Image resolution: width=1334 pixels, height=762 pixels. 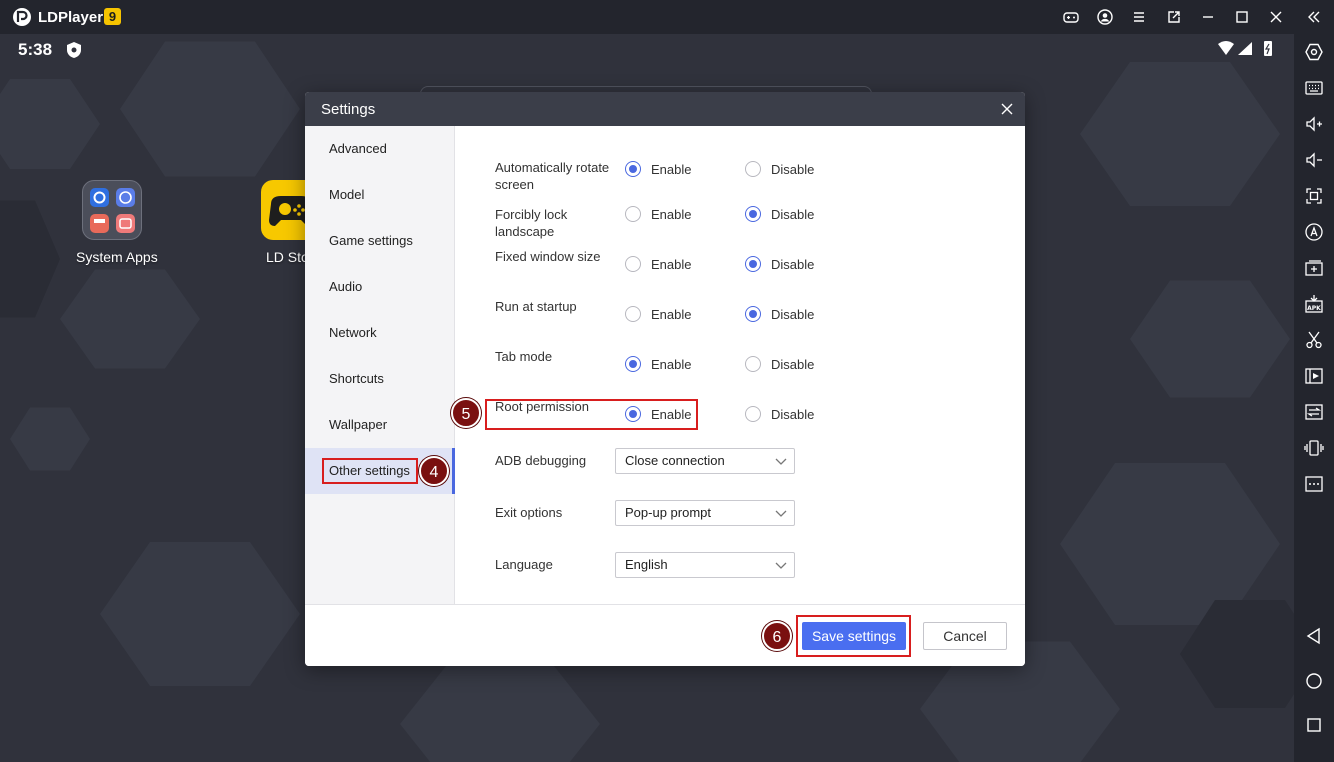 What do you see at coordinates (675, 460) in the screenshot?
I see `select-value: Close connection` at bounding box center [675, 460].